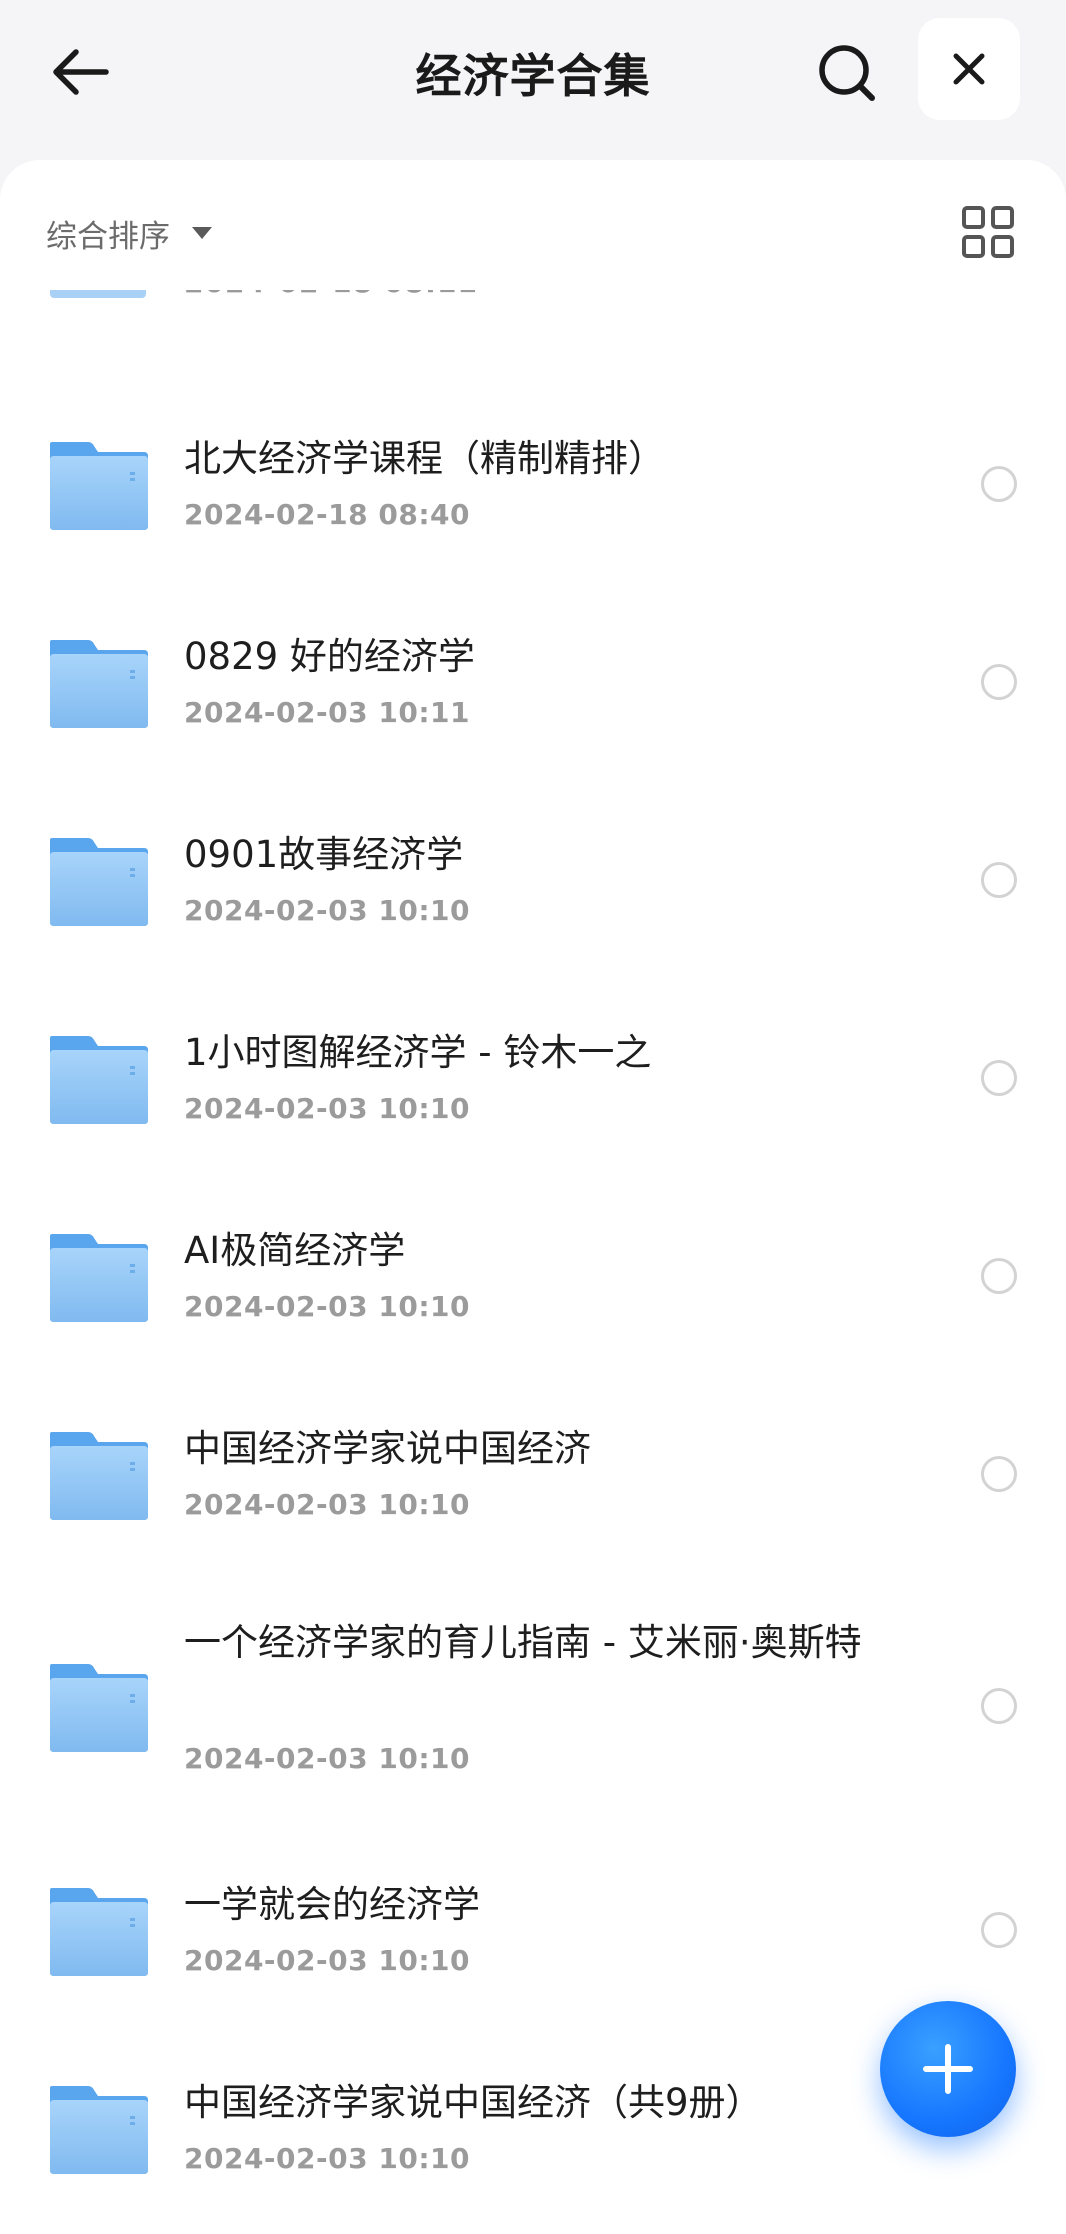  What do you see at coordinates (533, 1475) in the screenshot?
I see `list-item: 中国经济学家说中国经济 2024-02-03 10:10` at bounding box center [533, 1475].